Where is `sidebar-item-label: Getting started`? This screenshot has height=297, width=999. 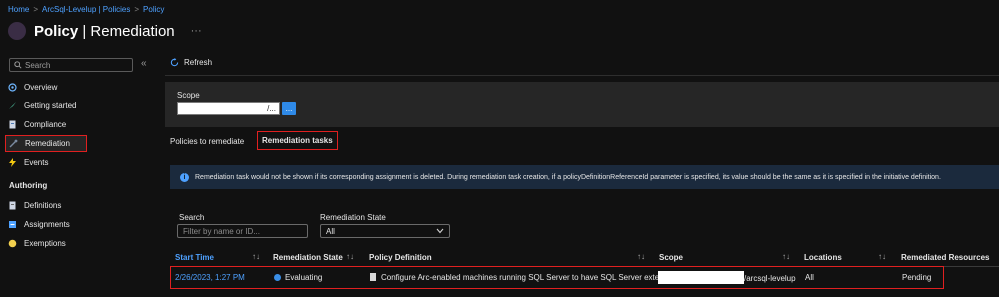 sidebar-item-label: Getting started is located at coordinates (50, 105).